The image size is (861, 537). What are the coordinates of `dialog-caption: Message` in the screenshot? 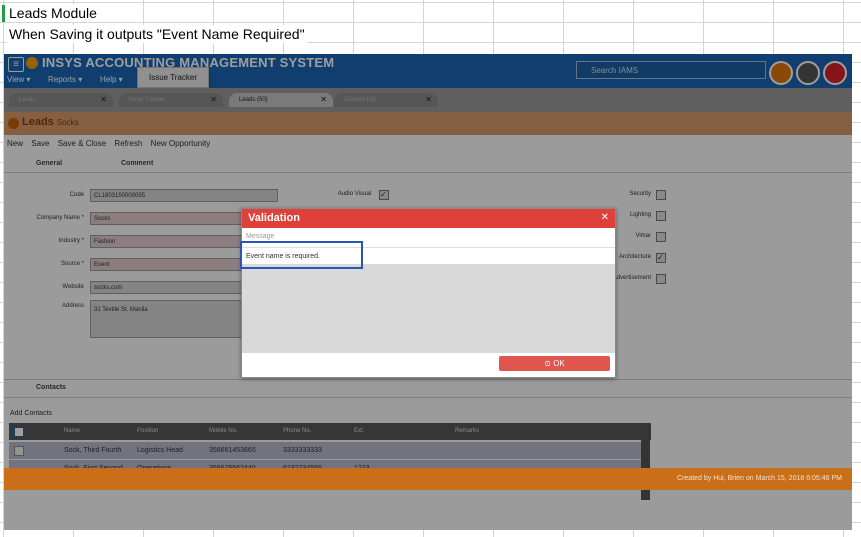 It's located at (260, 236).